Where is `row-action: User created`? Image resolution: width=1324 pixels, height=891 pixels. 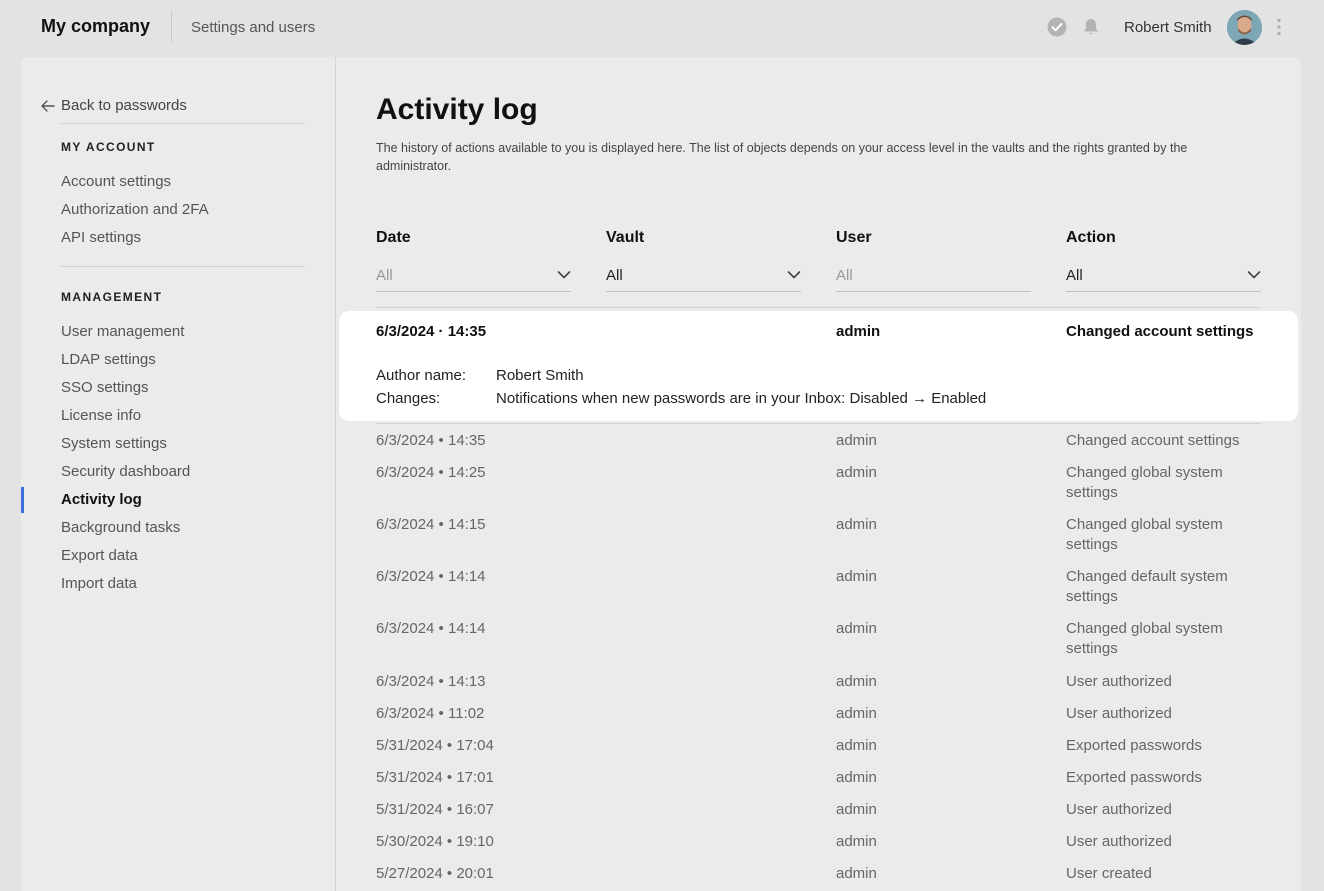 row-action: User created is located at coordinates (1109, 873).